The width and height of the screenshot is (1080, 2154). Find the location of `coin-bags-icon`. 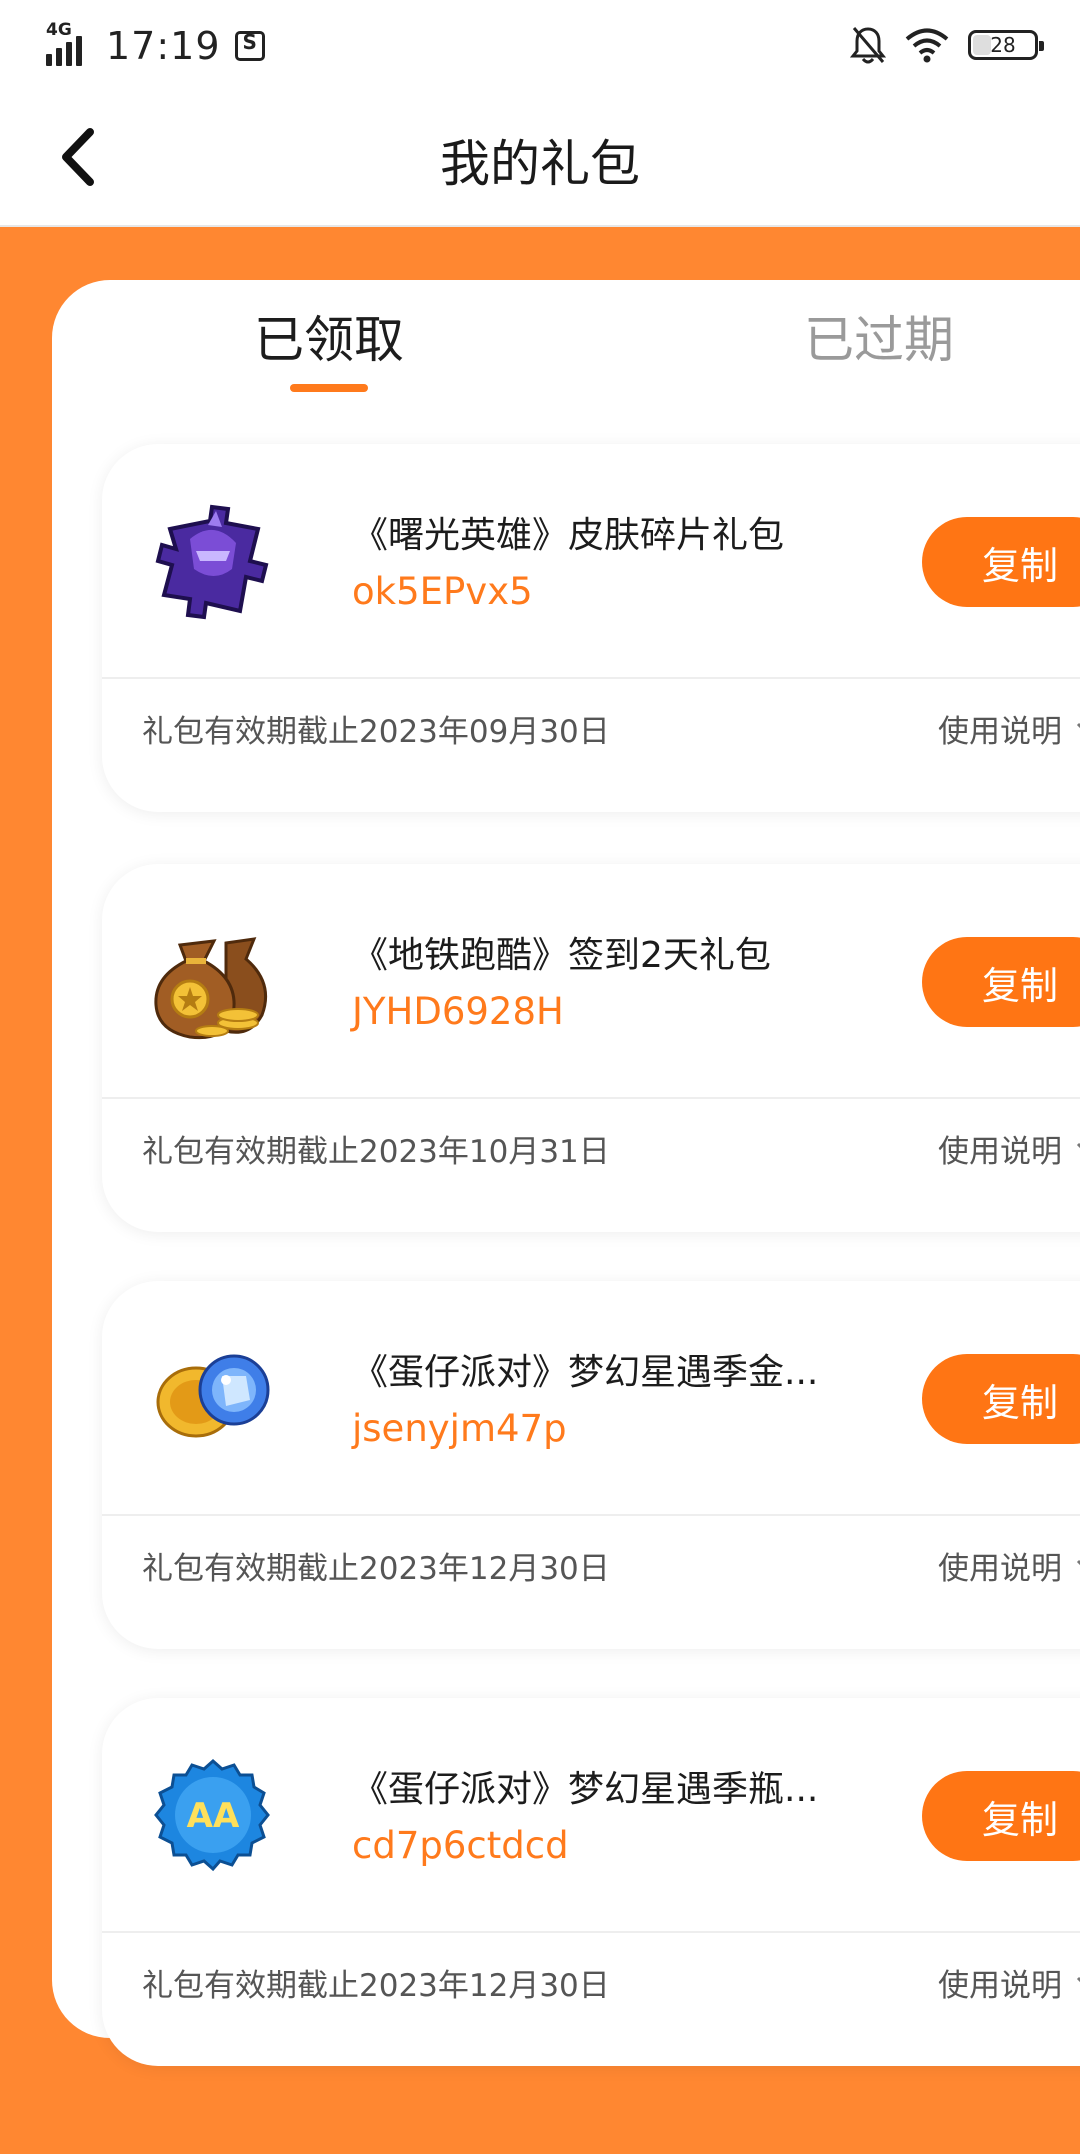

coin-bags-icon is located at coordinates (211, 988).